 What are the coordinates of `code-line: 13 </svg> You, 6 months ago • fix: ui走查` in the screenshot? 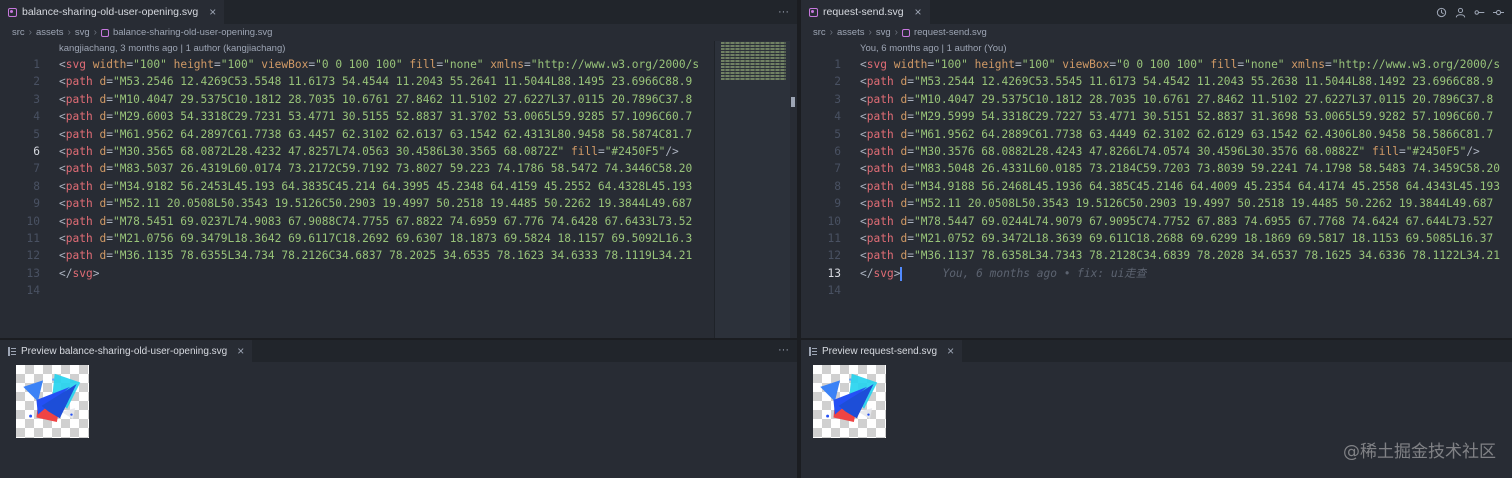 It's located at (1156, 273).